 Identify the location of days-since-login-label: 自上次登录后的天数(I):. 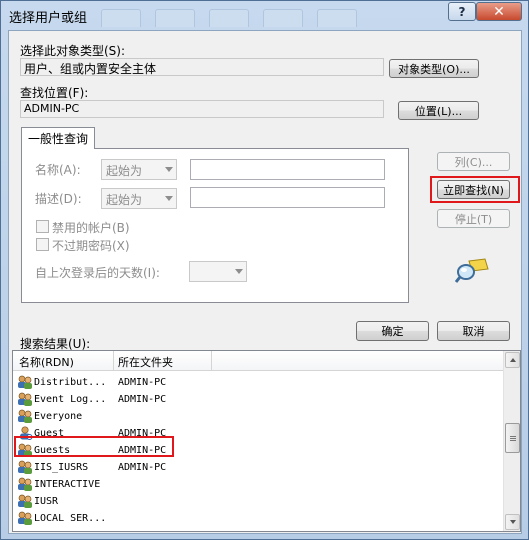
(97, 273).